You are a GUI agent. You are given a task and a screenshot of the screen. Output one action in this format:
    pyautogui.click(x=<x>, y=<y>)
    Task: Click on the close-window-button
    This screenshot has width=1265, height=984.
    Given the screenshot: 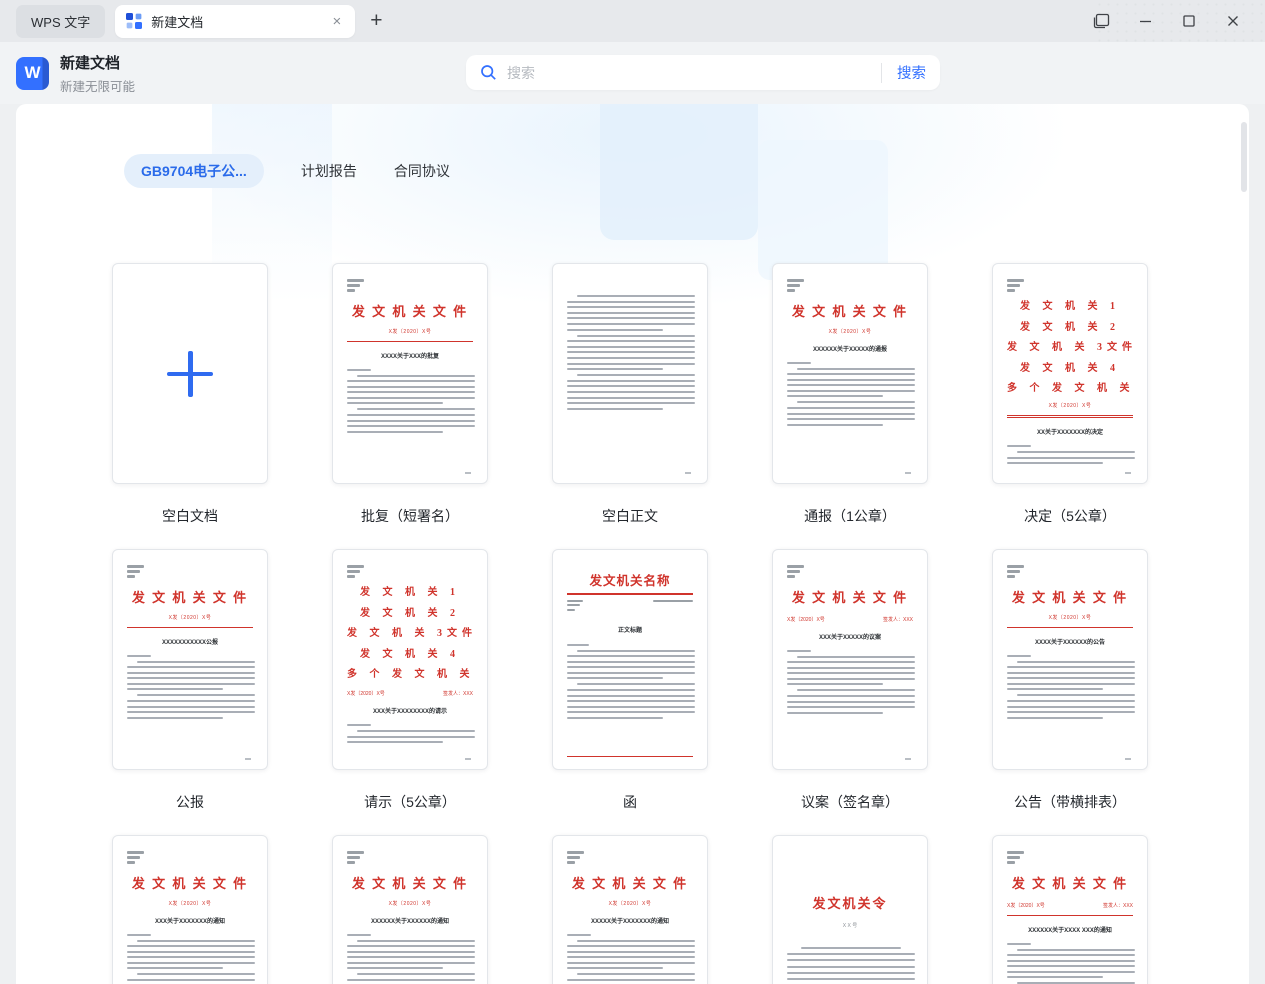 What is the action you would take?
    pyautogui.click(x=1233, y=21)
    